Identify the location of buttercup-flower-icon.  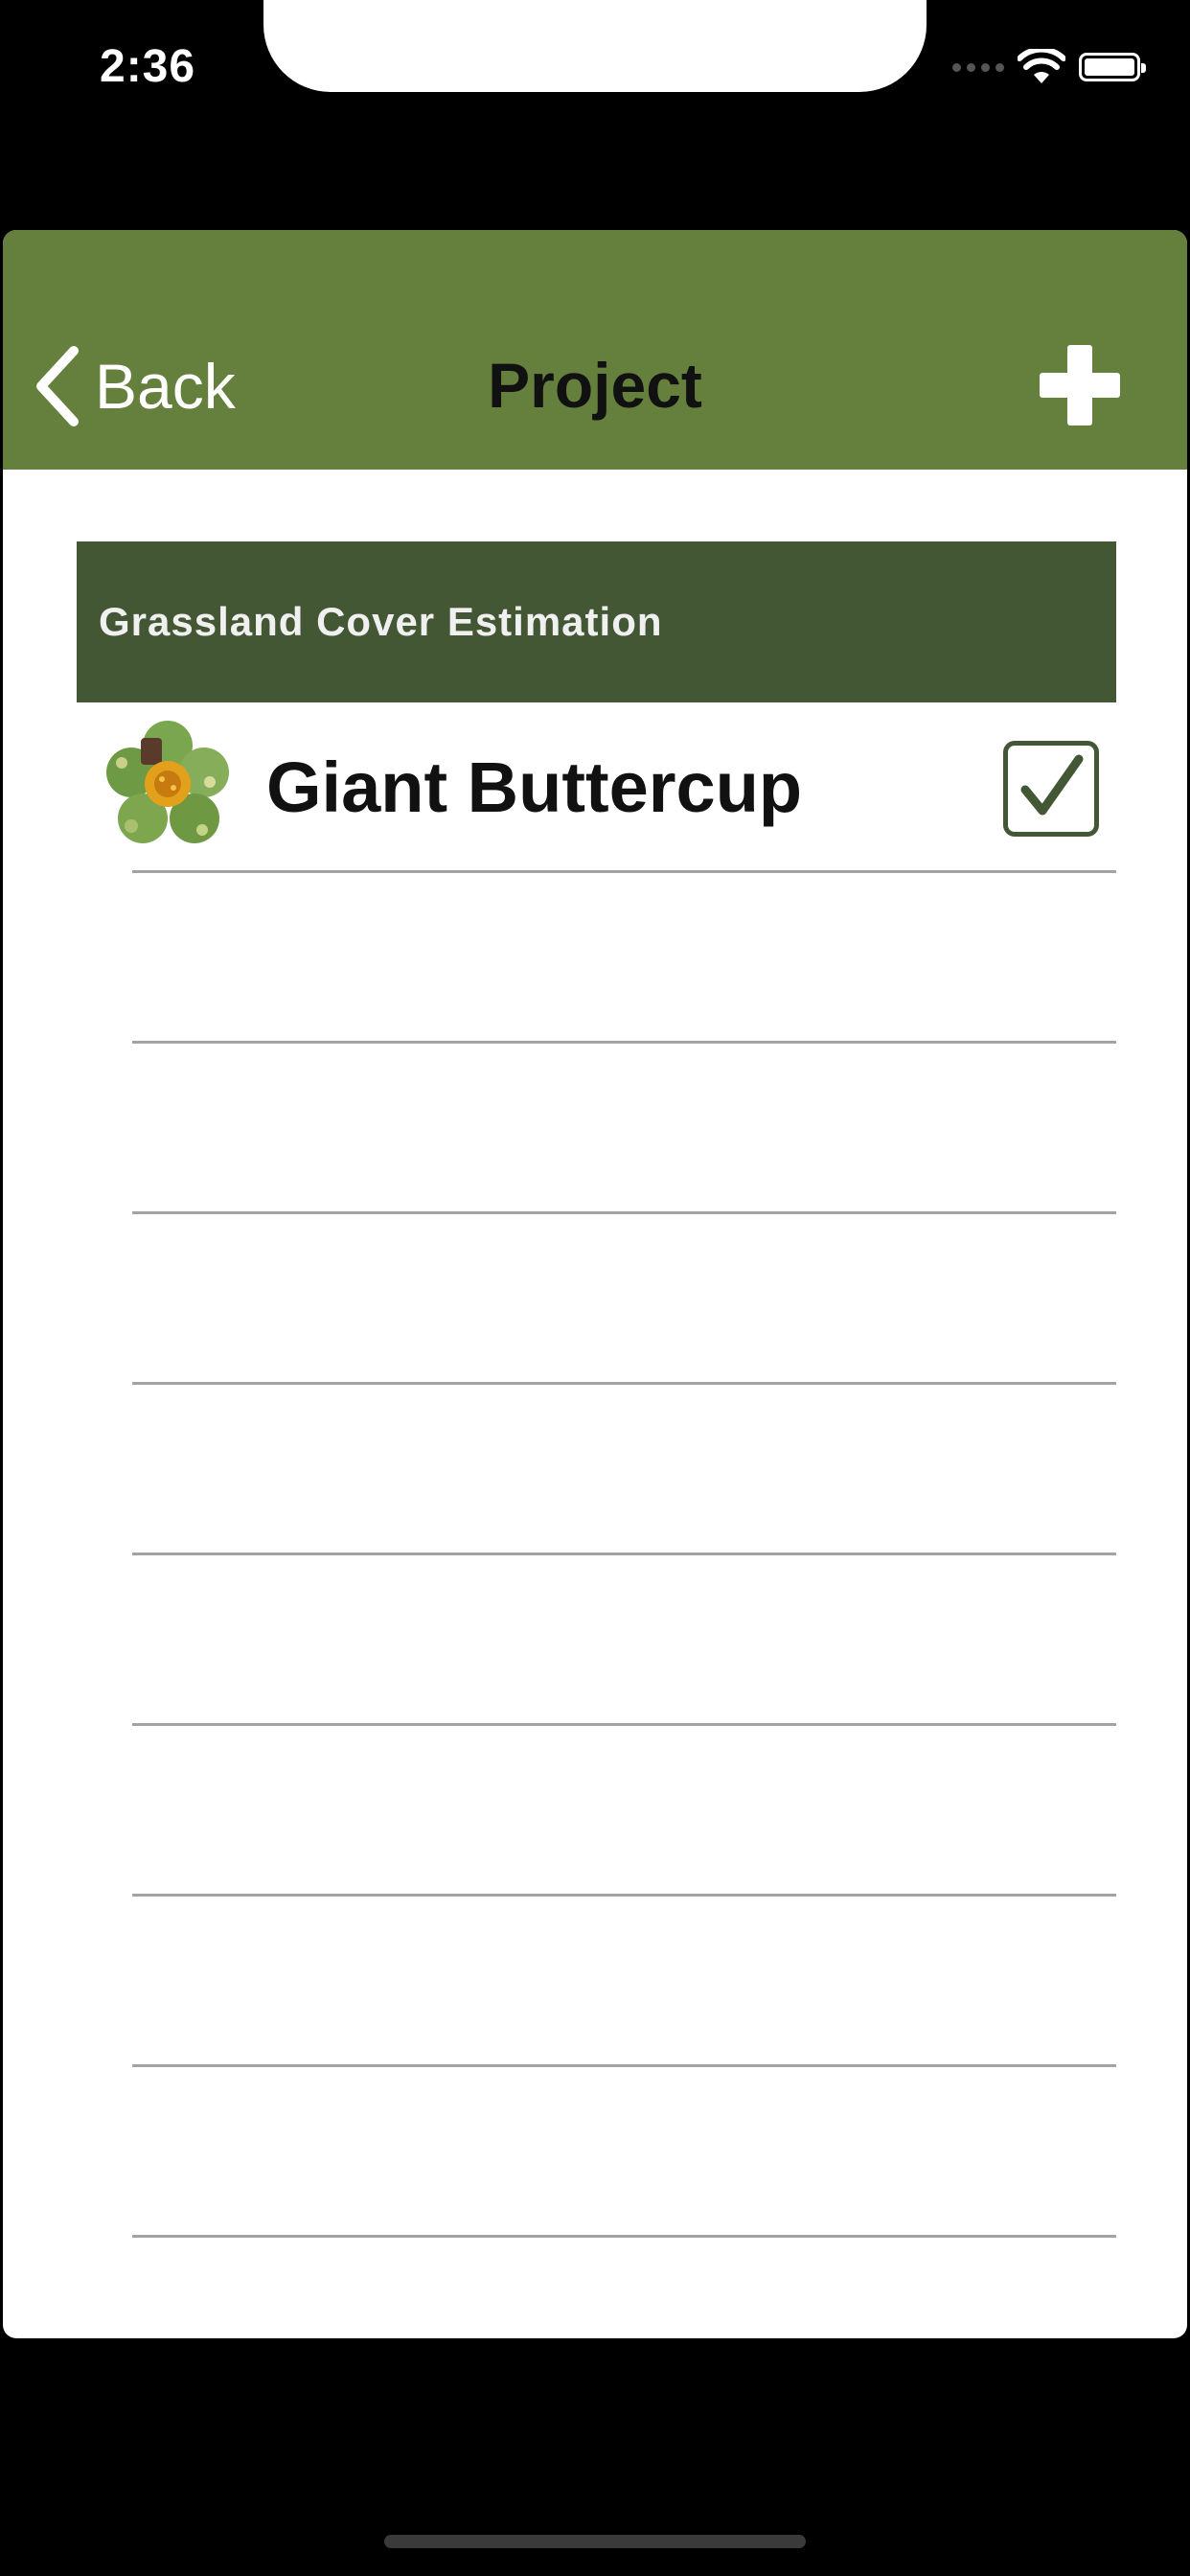
(167, 782).